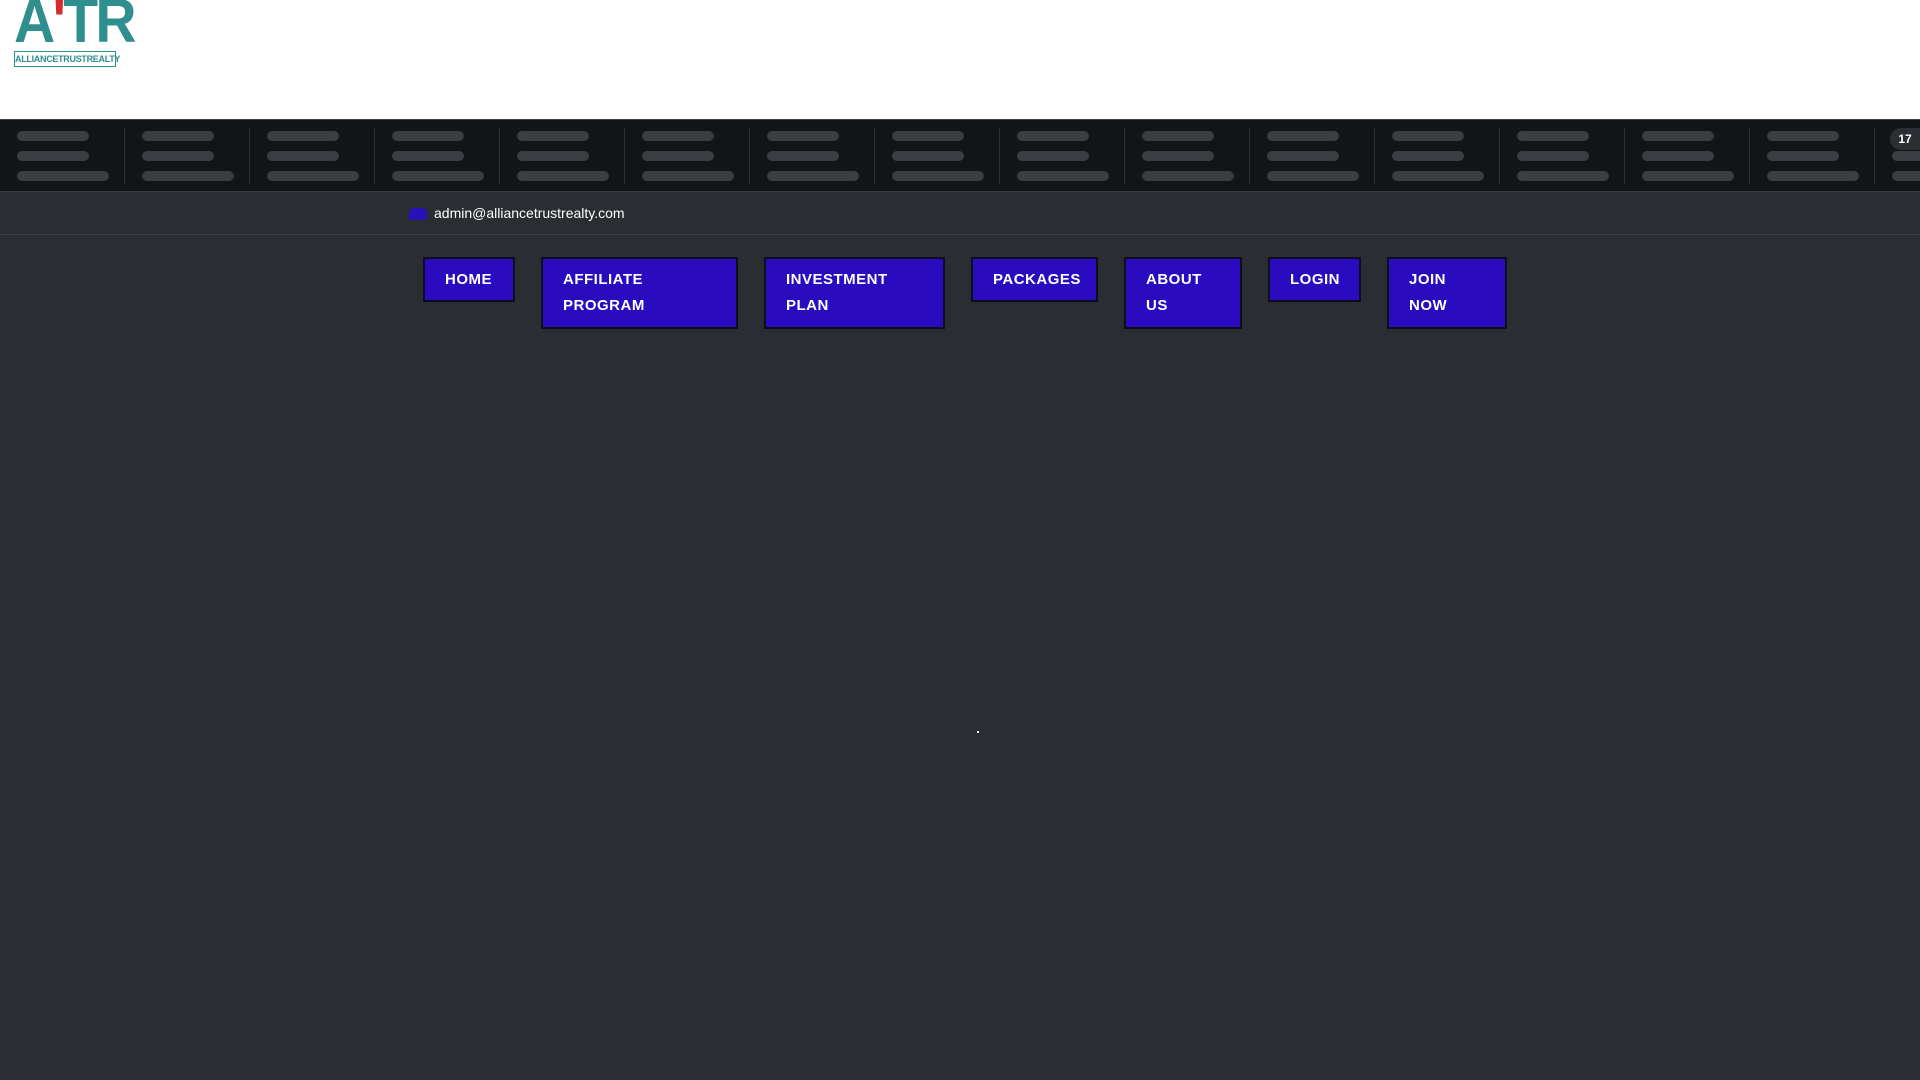 The image size is (1920, 1080). What do you see at coordinates (1905, 139) in the screenshot?
I see `tradingview-logo-icon: 17` at bounding box center [1905, 139].